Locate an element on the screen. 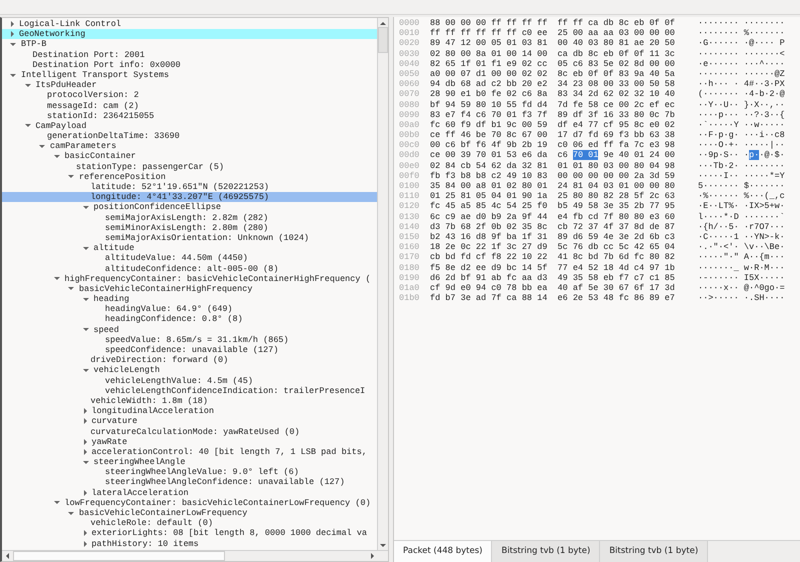 The image size is (800, 562). hex-bytes: cf 9d e0 94 c0 78 bb ea 40 af 5e 30 67 6f 17 3d is located at coordinates (552, 287).